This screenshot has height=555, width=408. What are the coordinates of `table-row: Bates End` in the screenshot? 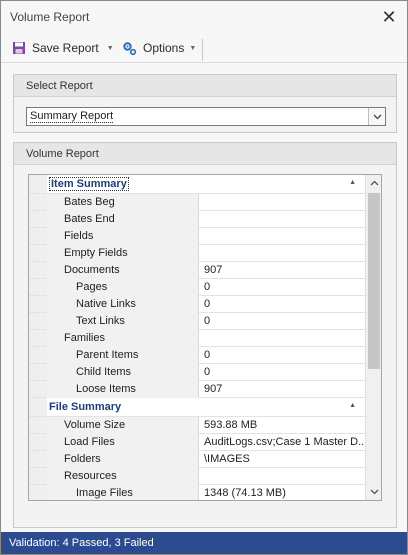 It's located at (197, 219).